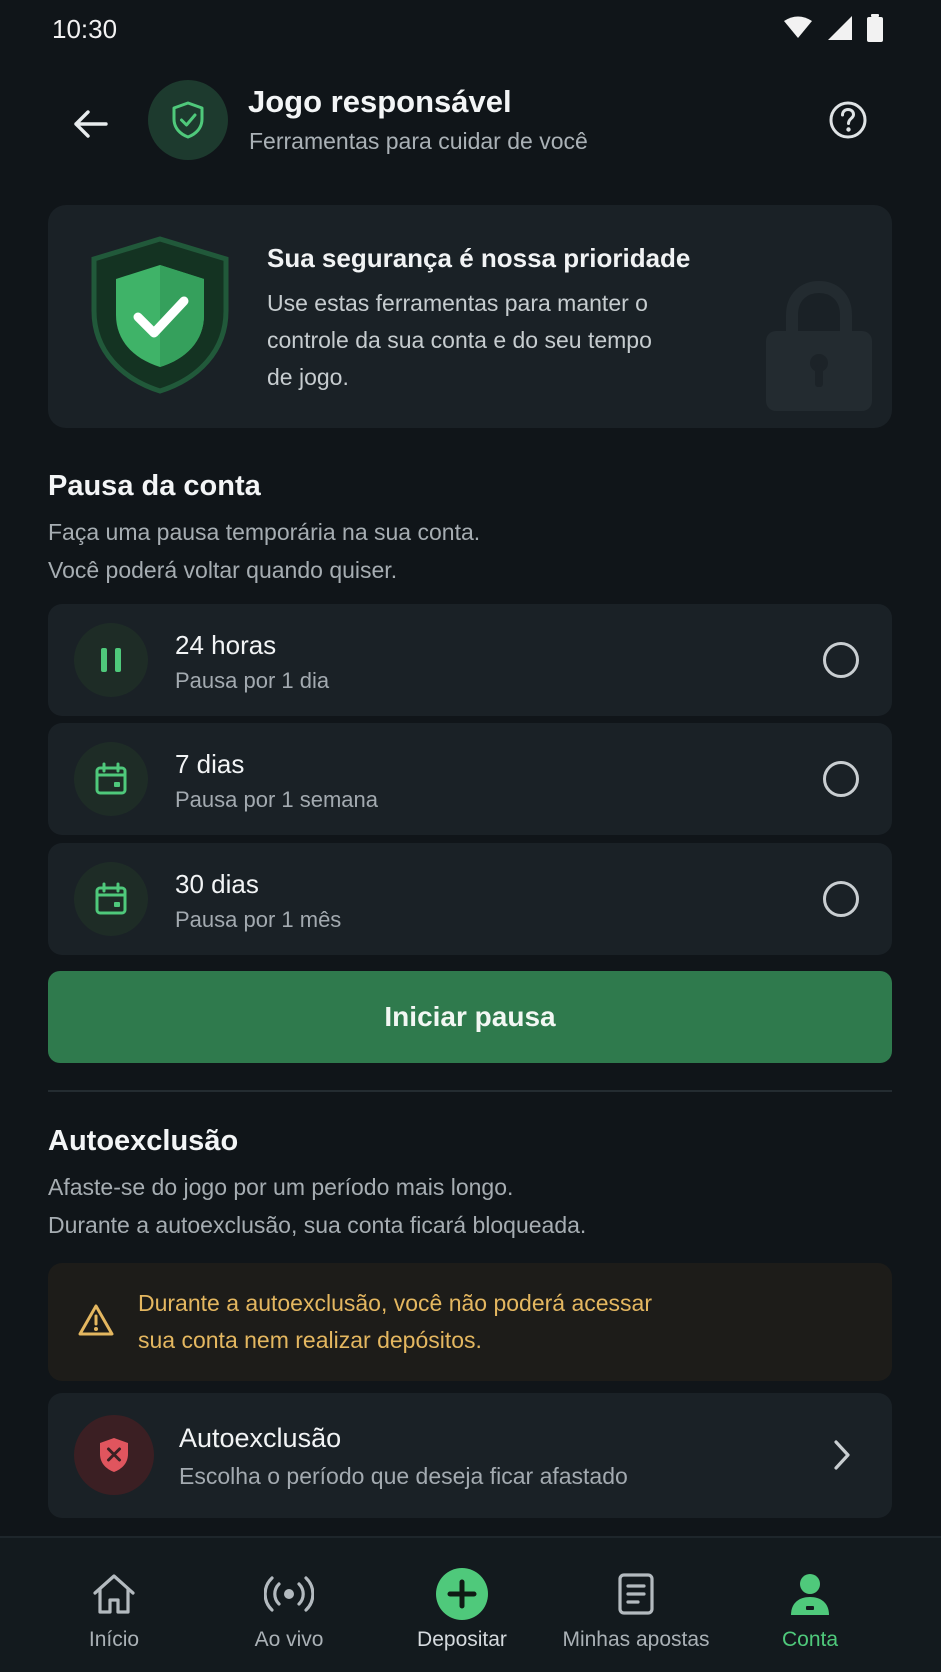 This screenshot has width=941, height=1672. I want to click on help-button, so click(848, 120).